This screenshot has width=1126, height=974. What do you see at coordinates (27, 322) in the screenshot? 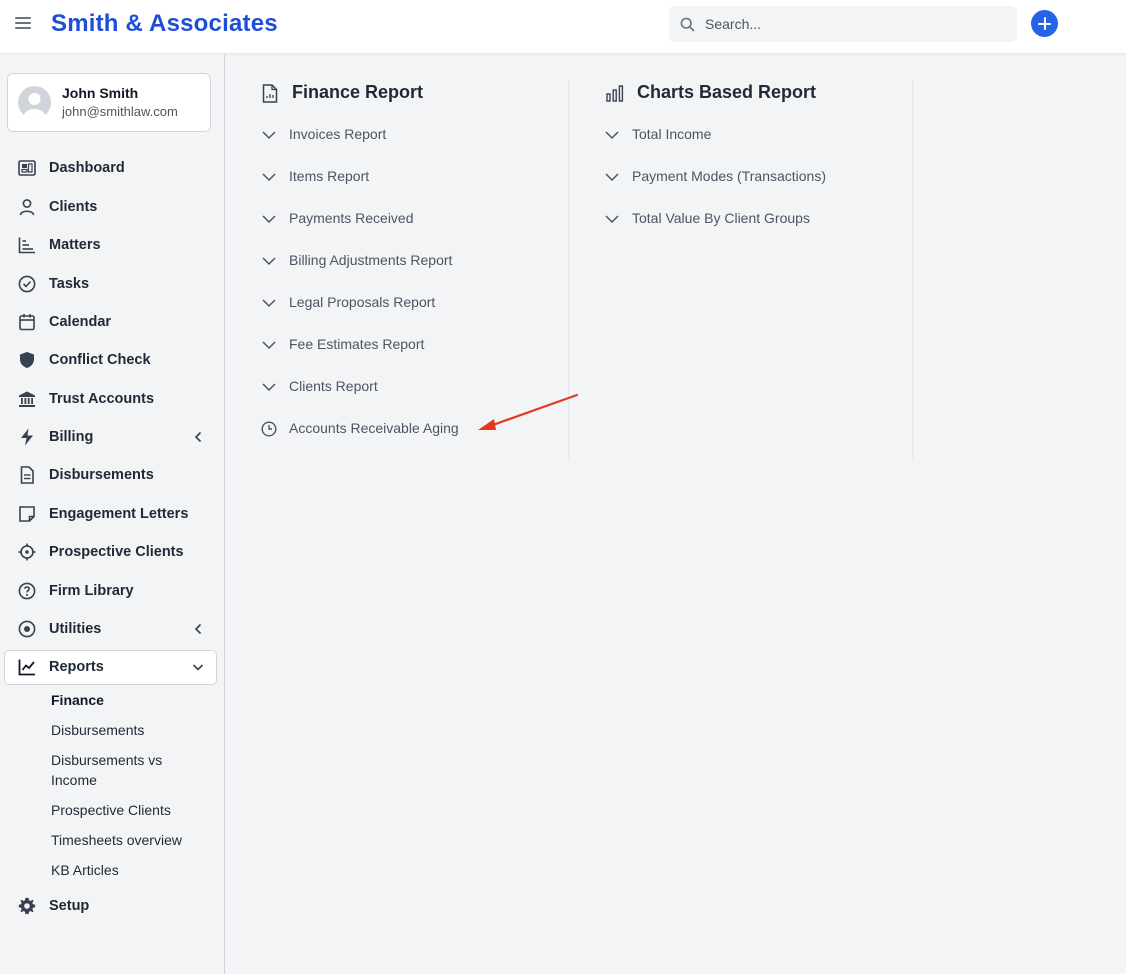
I see `calendar-icon` at bounding box center [27, 322].